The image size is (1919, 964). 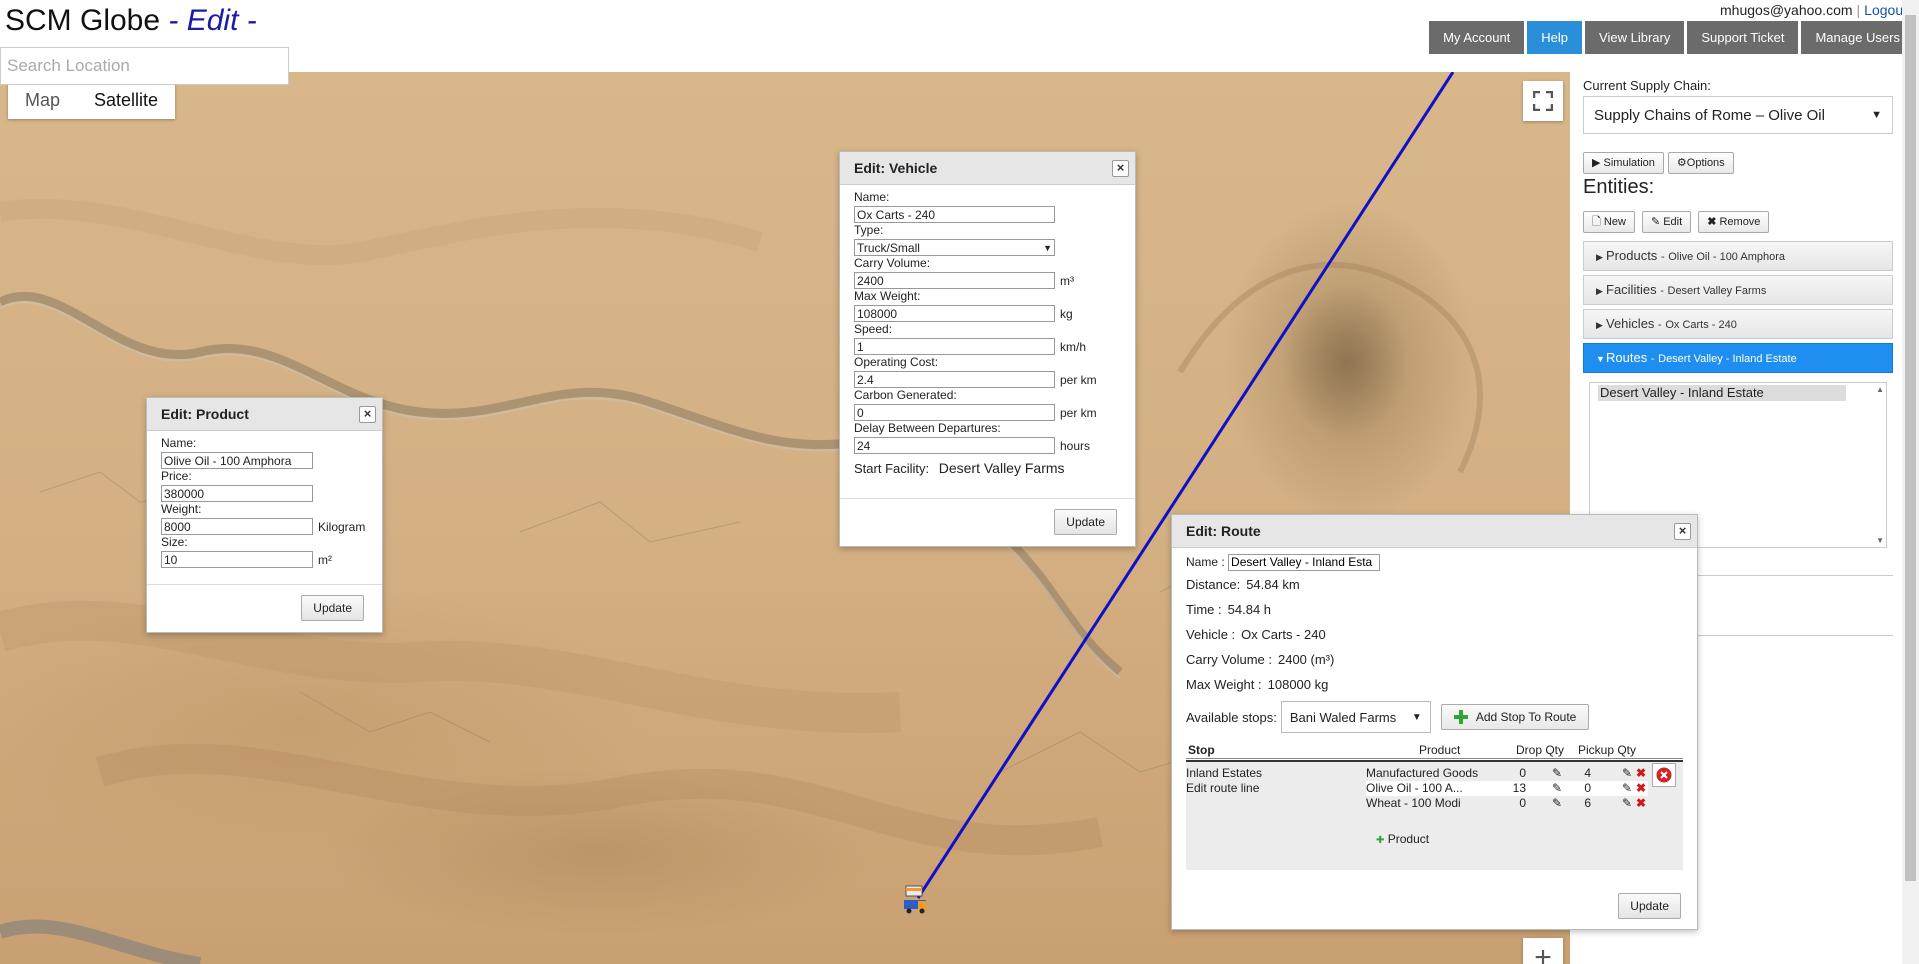 What do you see at coordinates (367, 414) in the screenshot?
I see `product-close-icon: ×` at bounding box center [367, 414].